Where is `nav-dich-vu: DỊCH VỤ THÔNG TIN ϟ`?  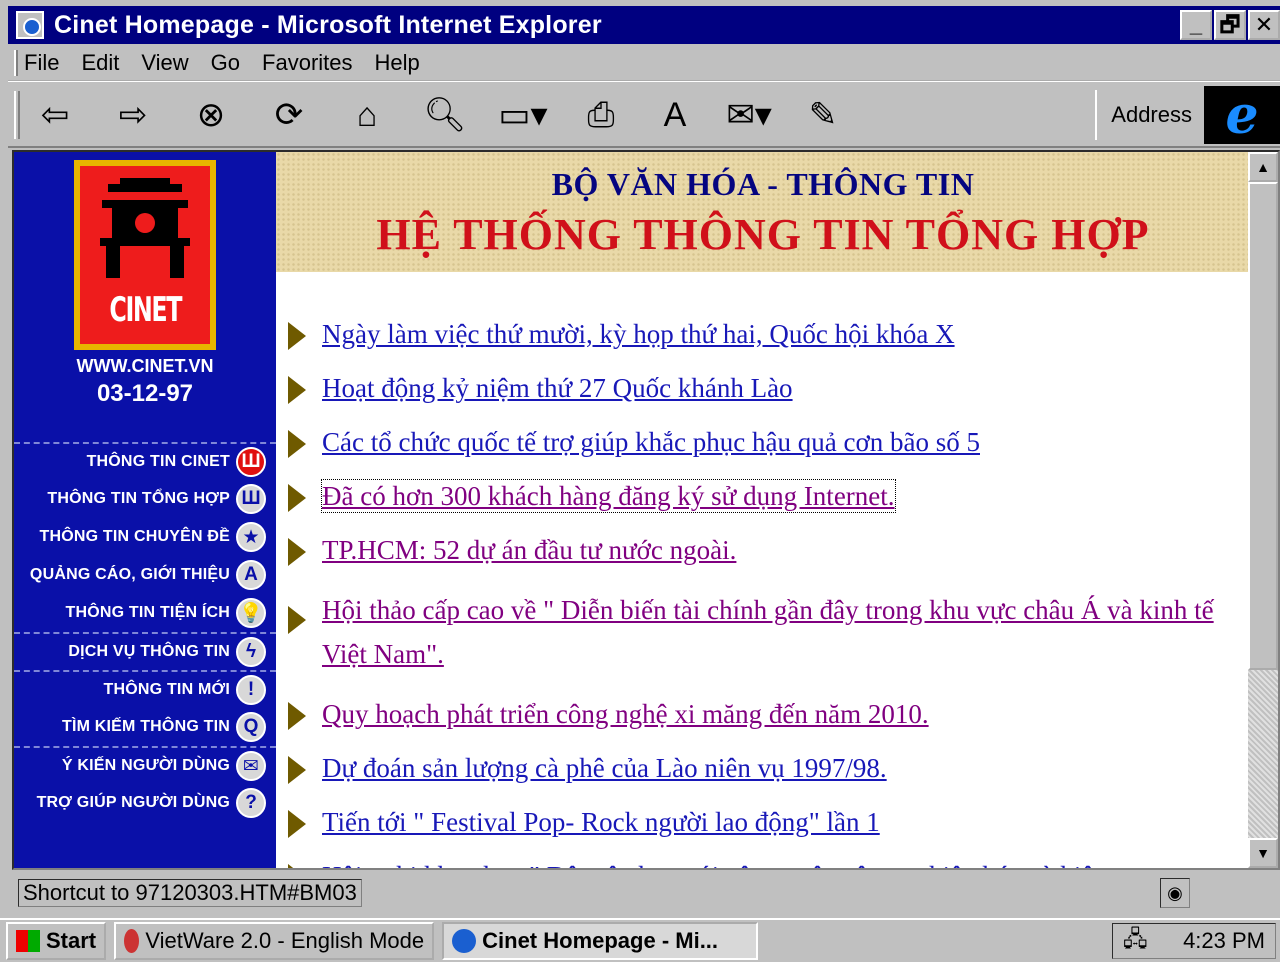 nav-dich-vu: DỊCH VỤ THÔNG TIN ϟ is located at coordinates (145, 651).